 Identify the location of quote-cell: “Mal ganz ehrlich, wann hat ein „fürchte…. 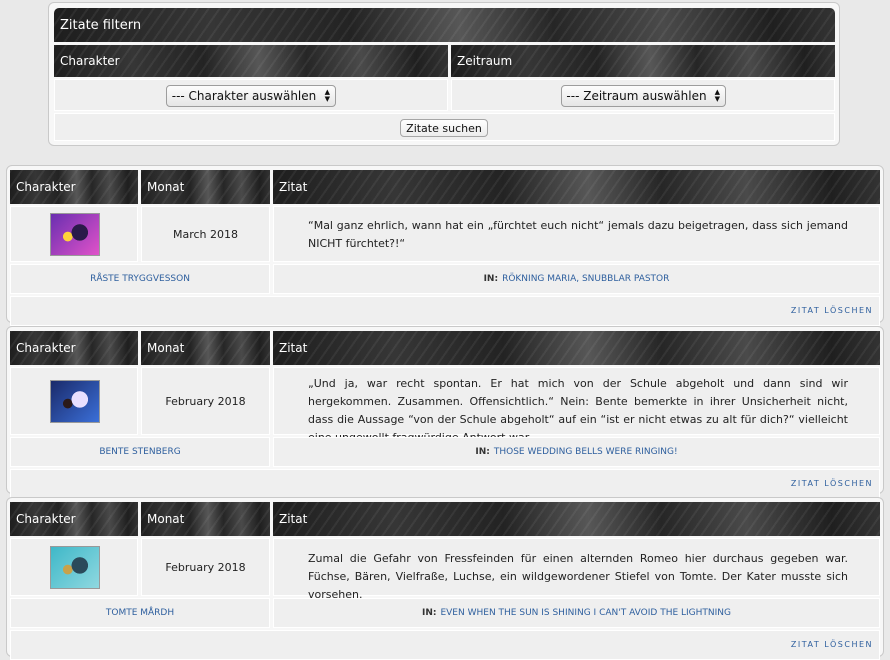
(576, 234).